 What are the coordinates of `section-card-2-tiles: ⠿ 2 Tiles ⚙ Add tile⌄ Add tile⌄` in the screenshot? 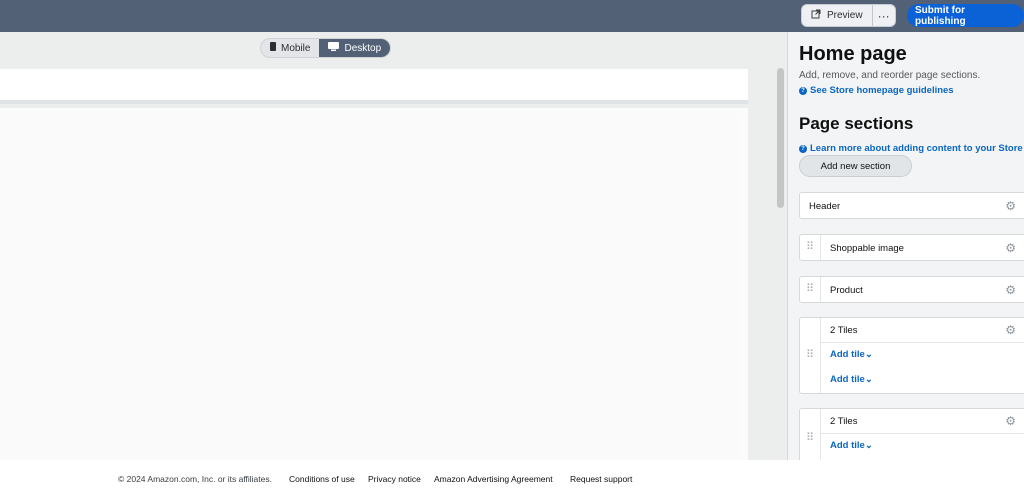 It's located at (911, 355).